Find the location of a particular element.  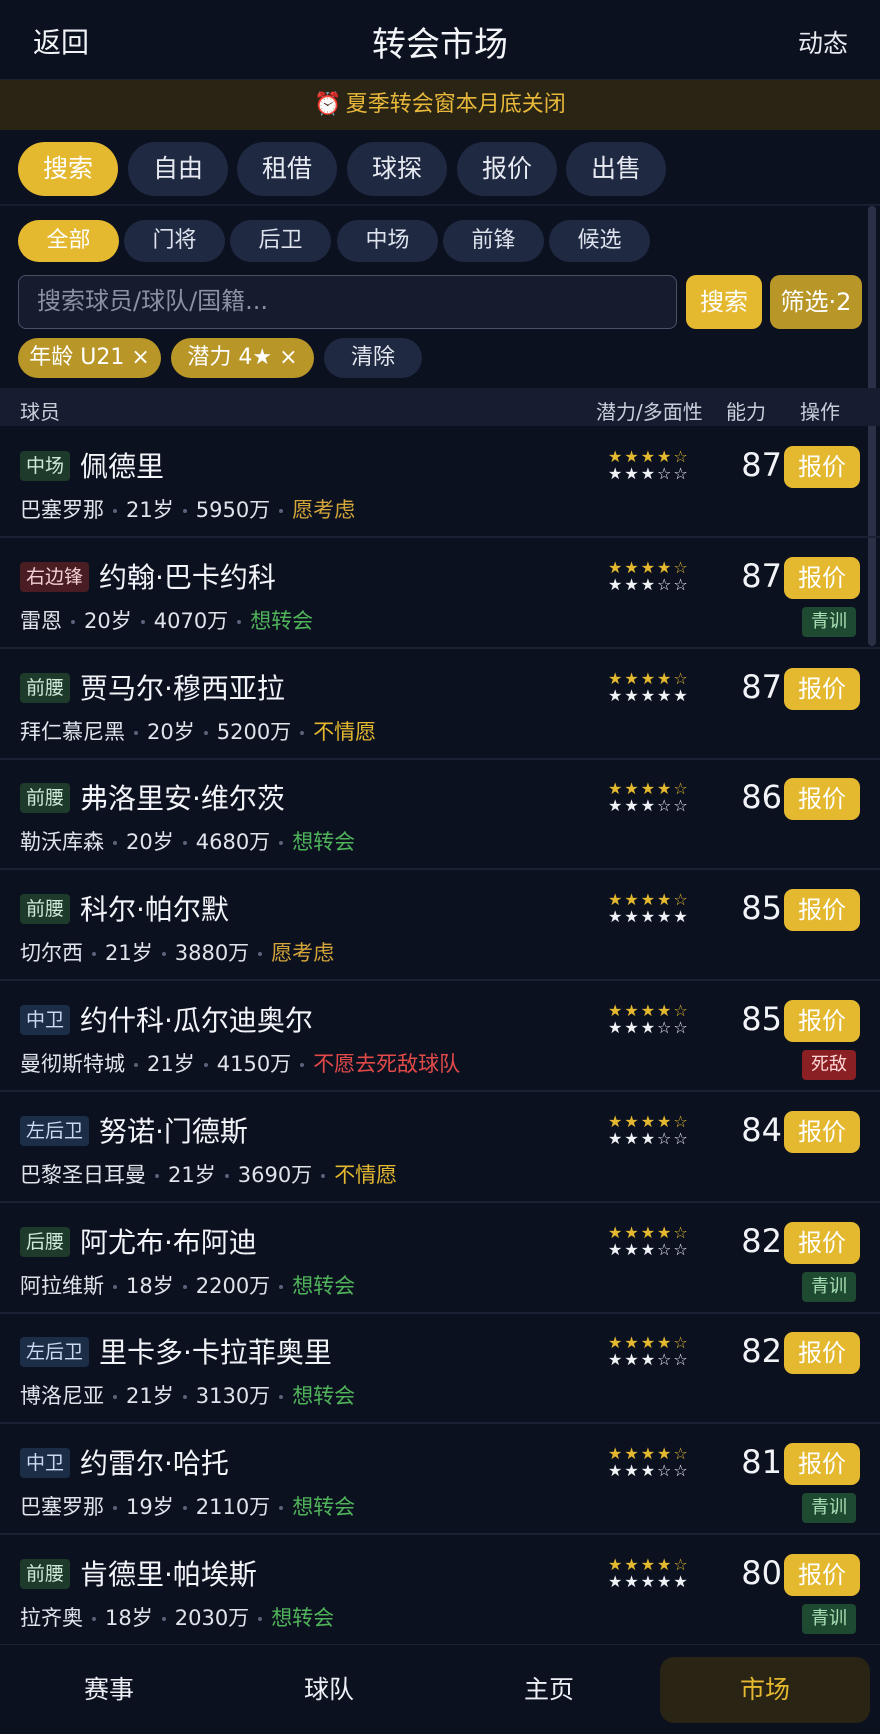

filter-button: 筛选·2 is located at coordinates (816, 302).